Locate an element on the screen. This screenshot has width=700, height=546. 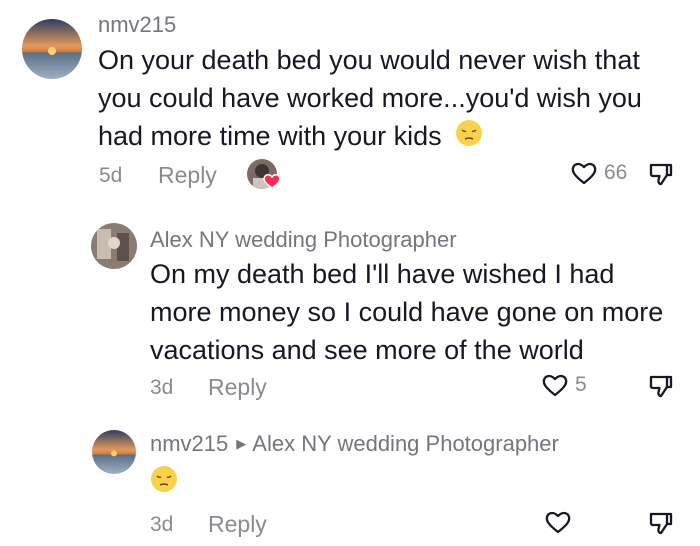
like-button: 5 is located at coordinates (564, 385).